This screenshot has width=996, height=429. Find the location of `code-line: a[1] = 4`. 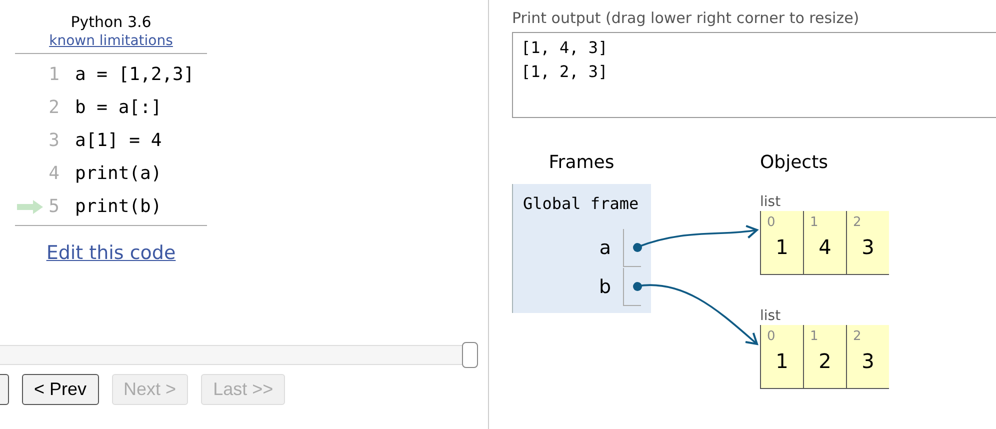

code-line: a[1] = 4 is located at coordinates (118, 140).